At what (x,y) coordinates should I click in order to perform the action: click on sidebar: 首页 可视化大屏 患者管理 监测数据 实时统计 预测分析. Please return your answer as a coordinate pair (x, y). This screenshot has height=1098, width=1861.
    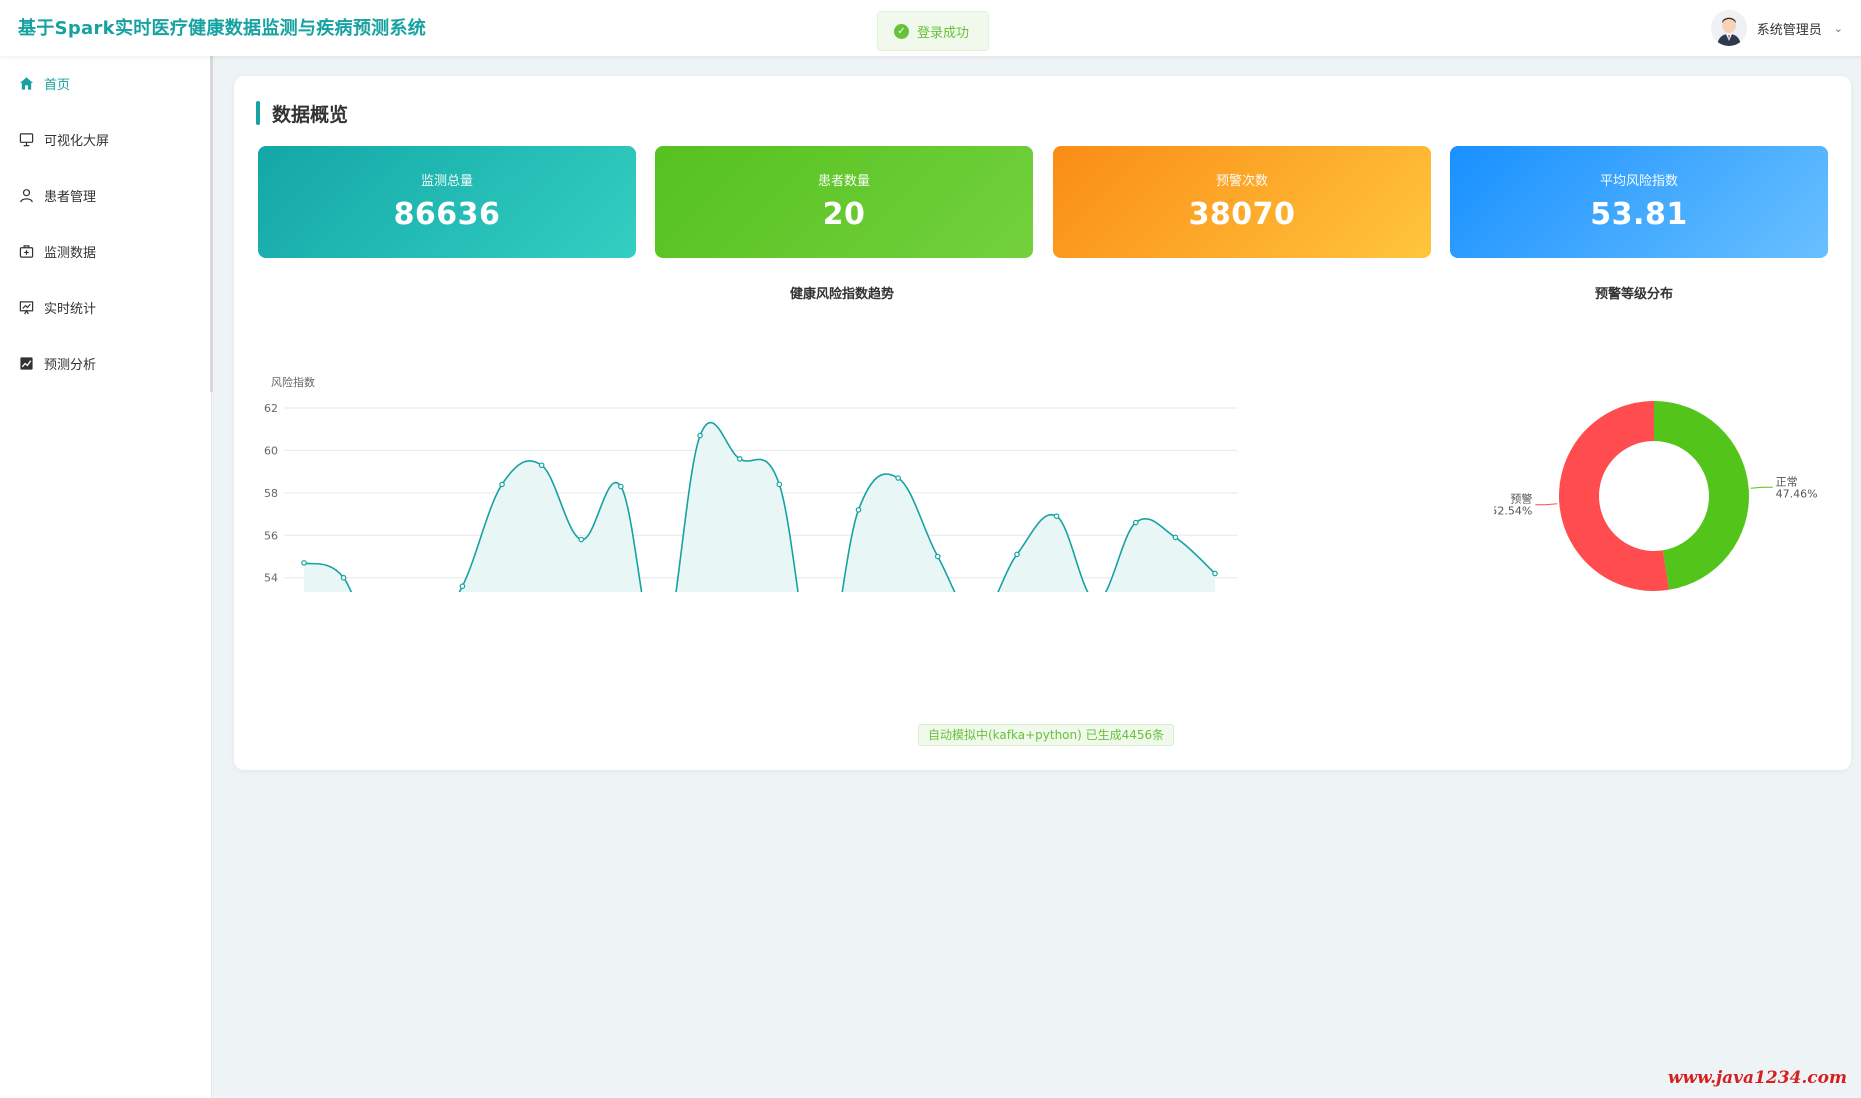
    Looking at the image, I should click on (106, 577).